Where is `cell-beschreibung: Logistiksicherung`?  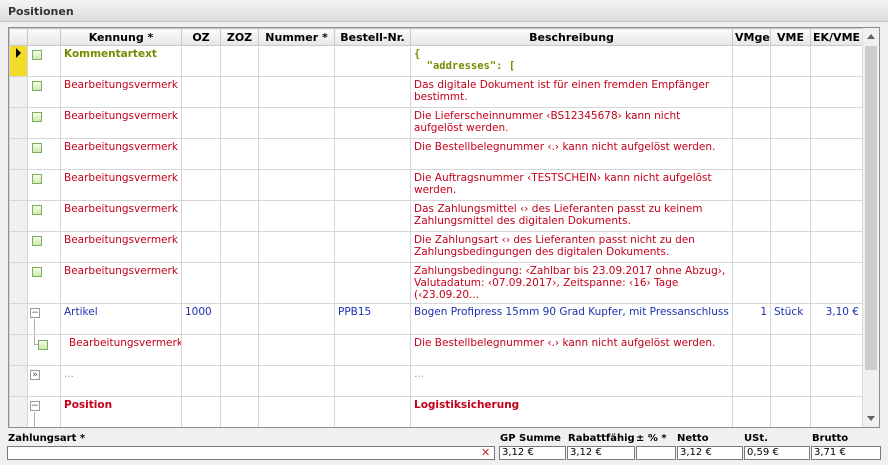
cell-beschreibung: Logistiksicherung is located at coordinates (571, 411).